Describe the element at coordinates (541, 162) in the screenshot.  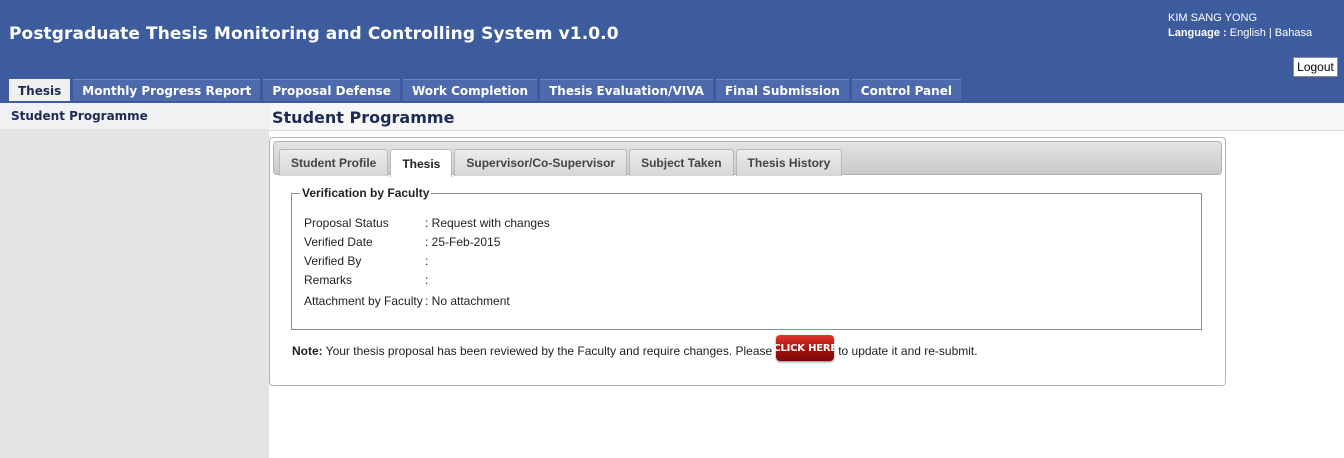
I see `tab-supervisor: Supervisor/Co-Supervisor` at that location.